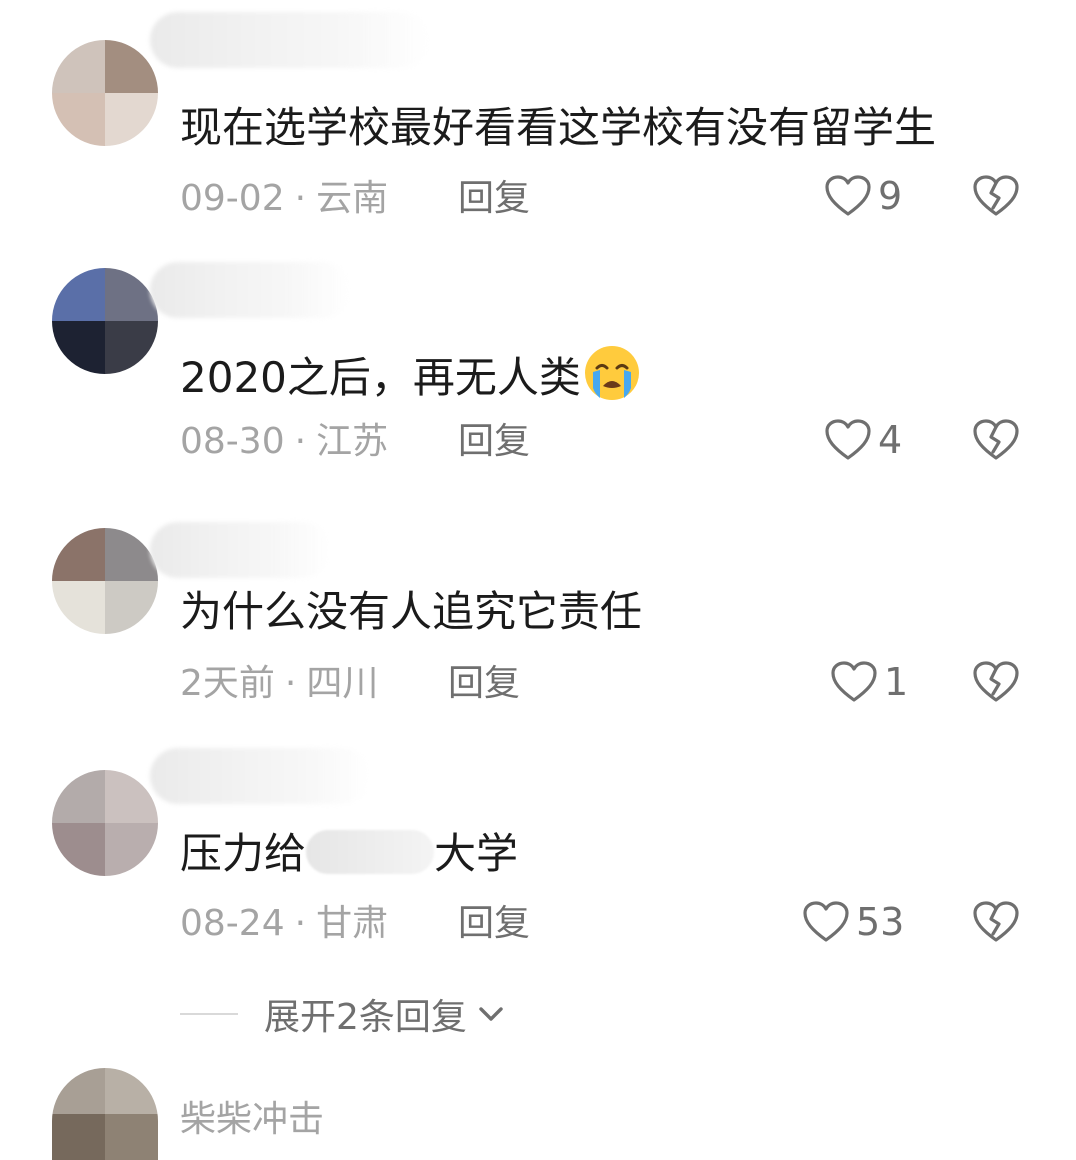 The height and width of the screenshot is (1160, 1076). Describe the element at coordinates (558, 127) in the screenshot. I see `comment-text: 现在选学校最好看看这学校有没有留学生` at that location.